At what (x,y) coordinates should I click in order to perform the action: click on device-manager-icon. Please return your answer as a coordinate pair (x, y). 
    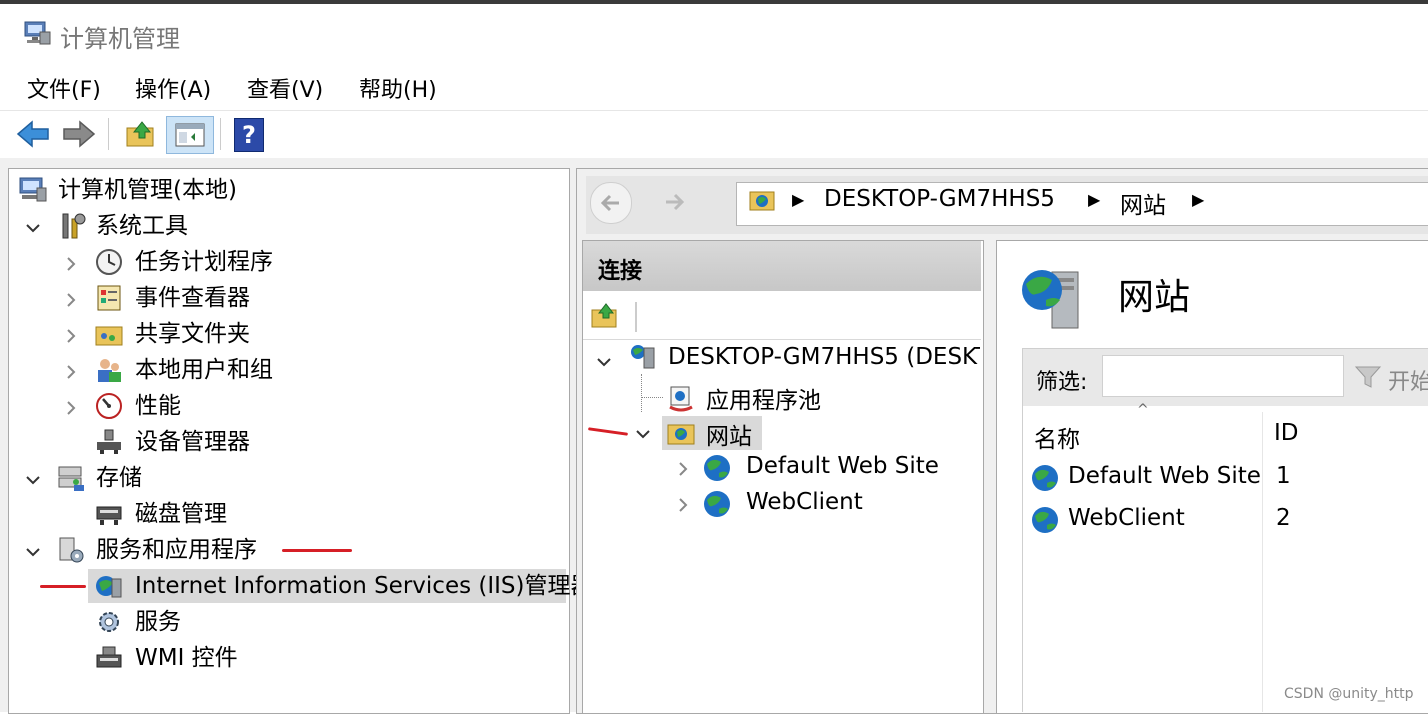
    Looking at the image, I should click on (109, 442).